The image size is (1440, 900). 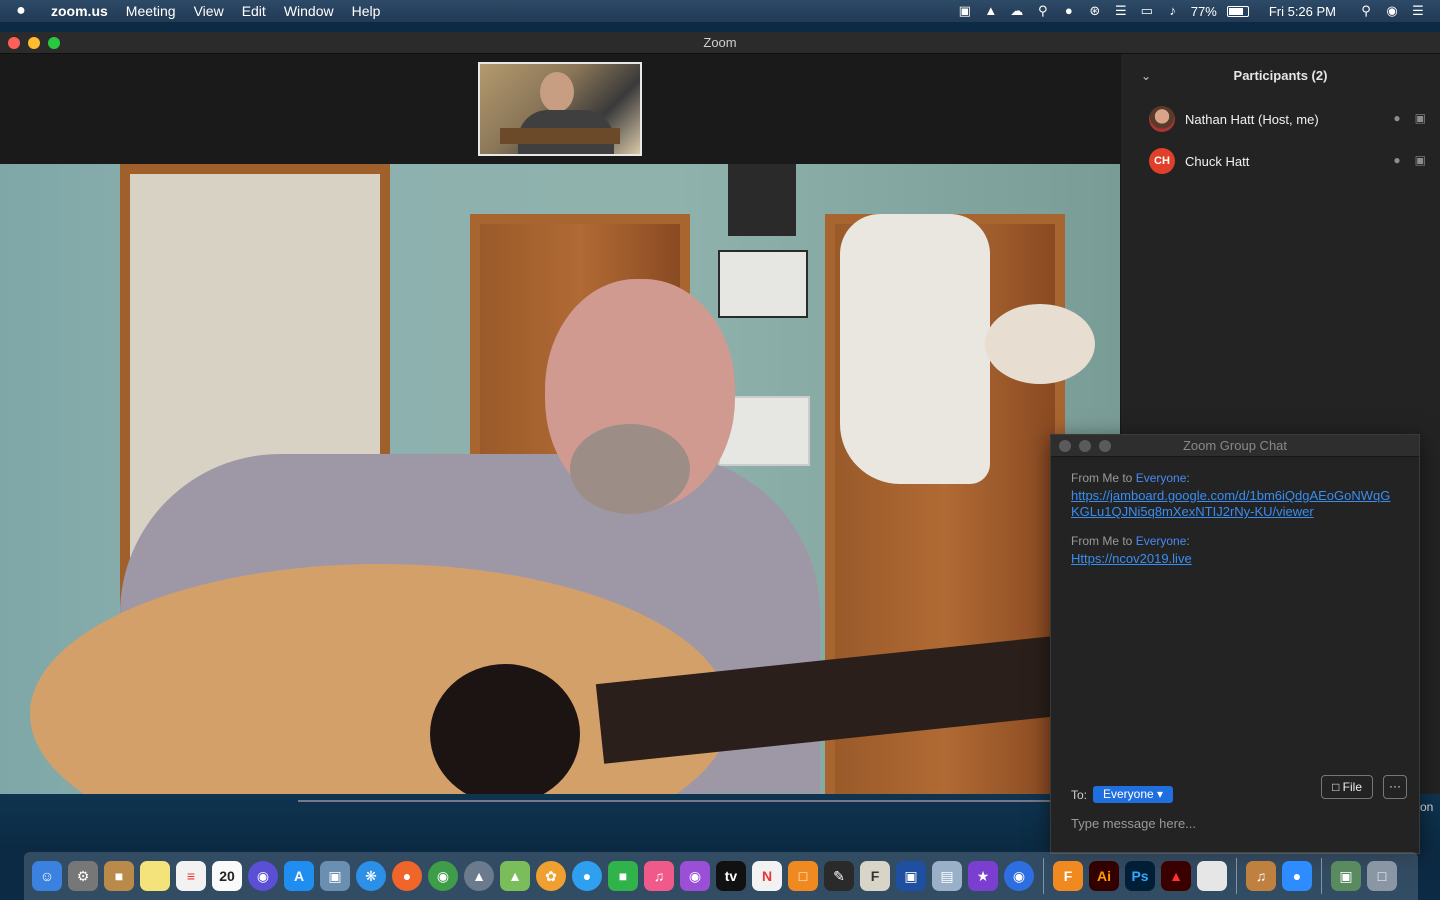 I want to click on menu-meeting: Meeting, so click(x=151, y=11).